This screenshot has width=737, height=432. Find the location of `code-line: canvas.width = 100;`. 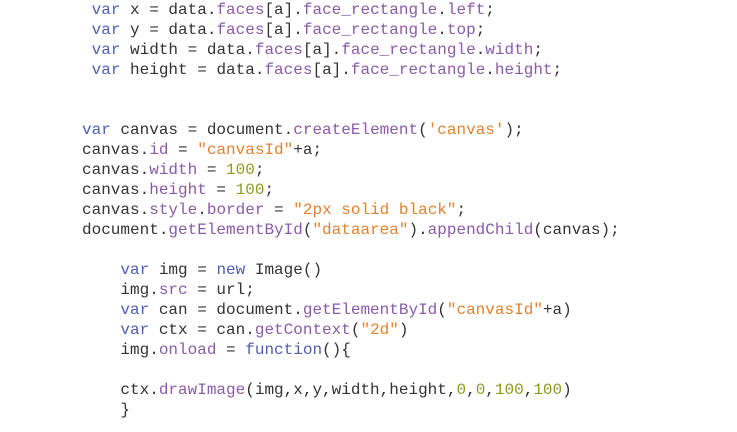

code-line: canvas.width = 100; is located at coordinates (351, 170).